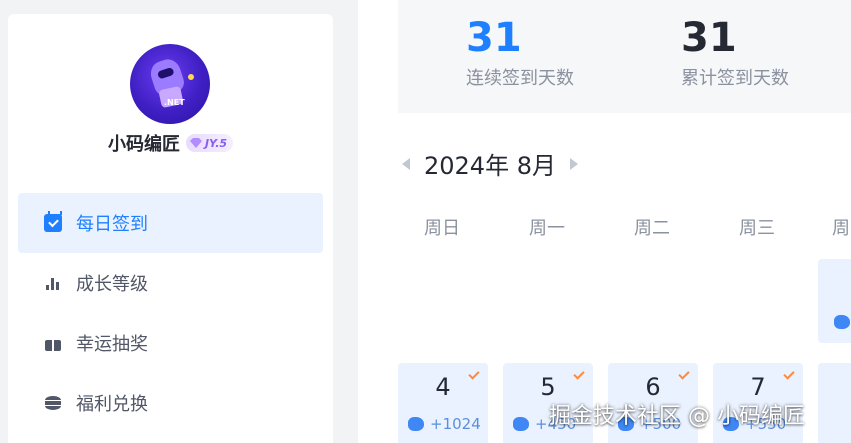  What do you see at coordinates (406, 163) in the screenshot?
I see `prev-month-icon` at bounding box center [406, 163].